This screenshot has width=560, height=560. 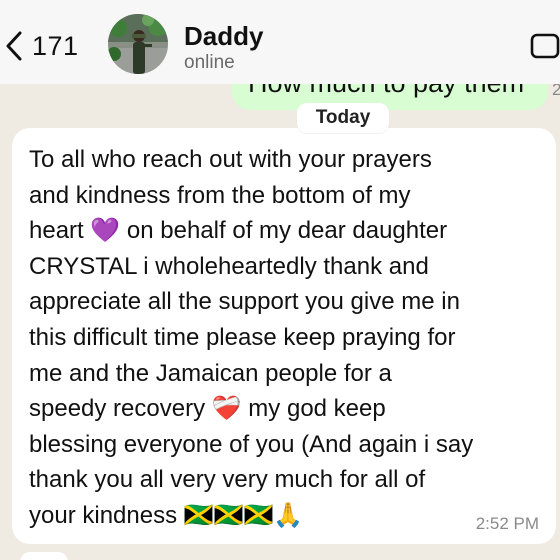 I want to click on chevron-left-icon, so click(x=14, y=46).